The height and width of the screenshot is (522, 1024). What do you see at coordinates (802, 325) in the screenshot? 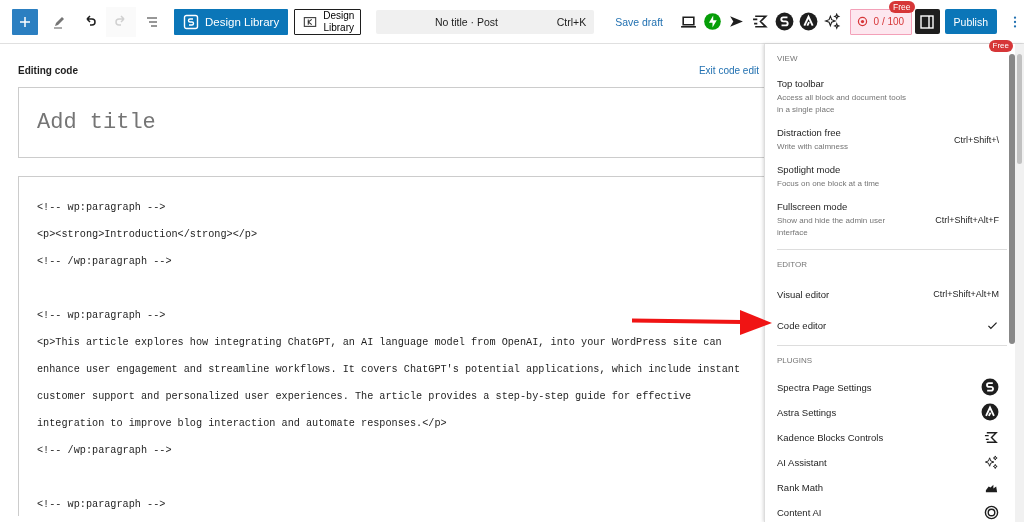
I see `menu-item-label: Code editor` at bounding box center [802, 325].